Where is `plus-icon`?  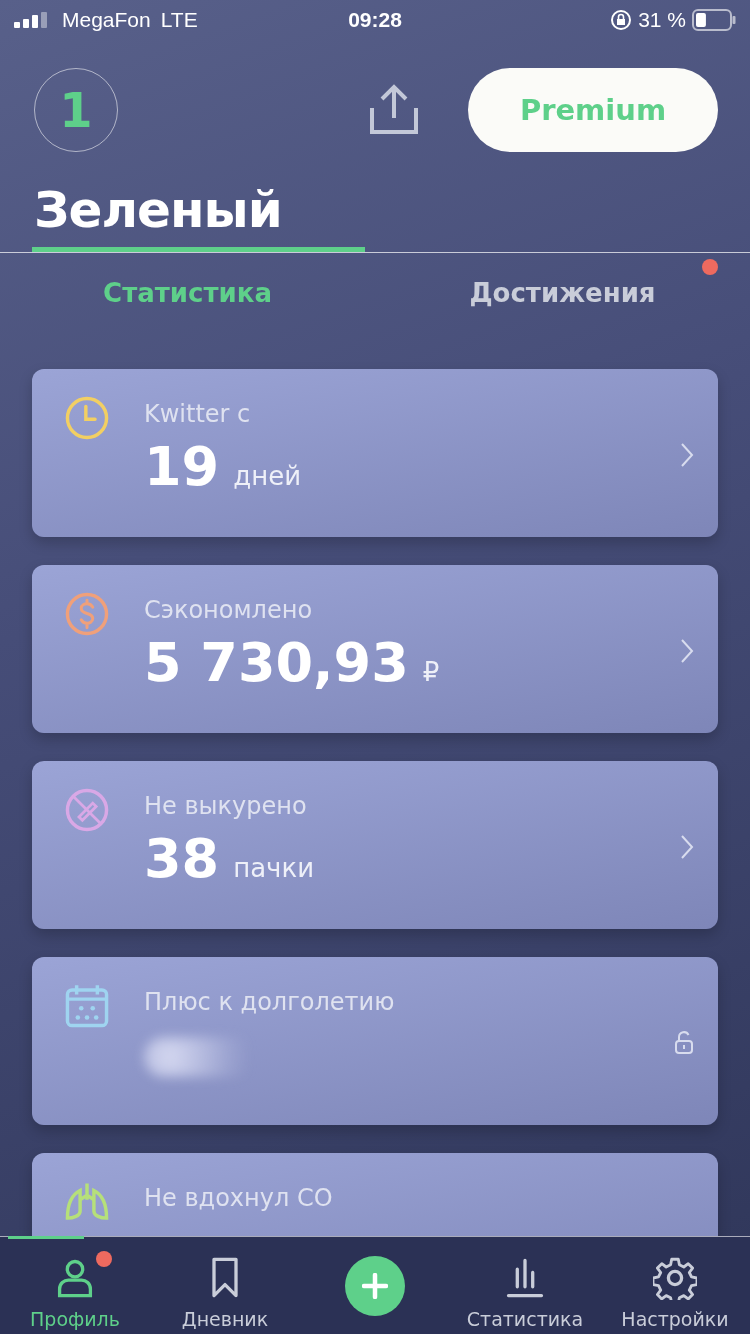
plus-icon is located at coordinates (375, 1285).